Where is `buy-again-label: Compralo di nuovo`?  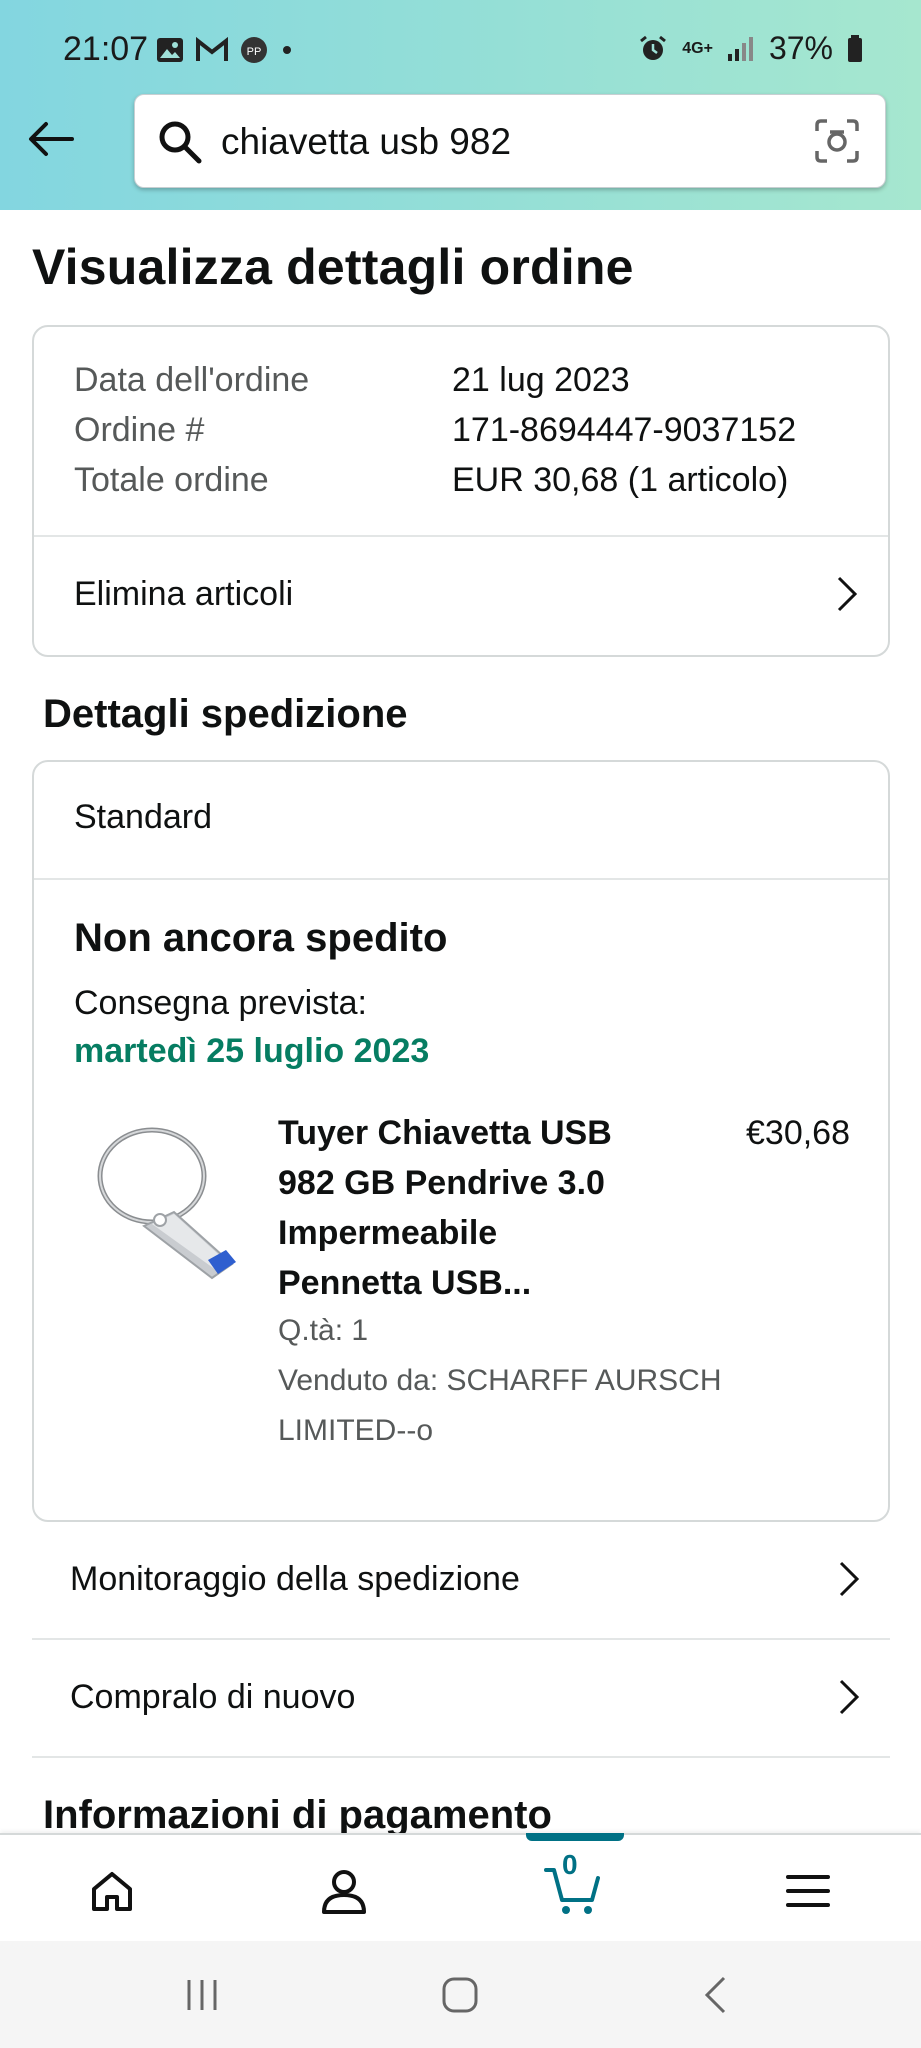
buy-again-label: Compralo di nuovo is located at coordinates (213, 1697).